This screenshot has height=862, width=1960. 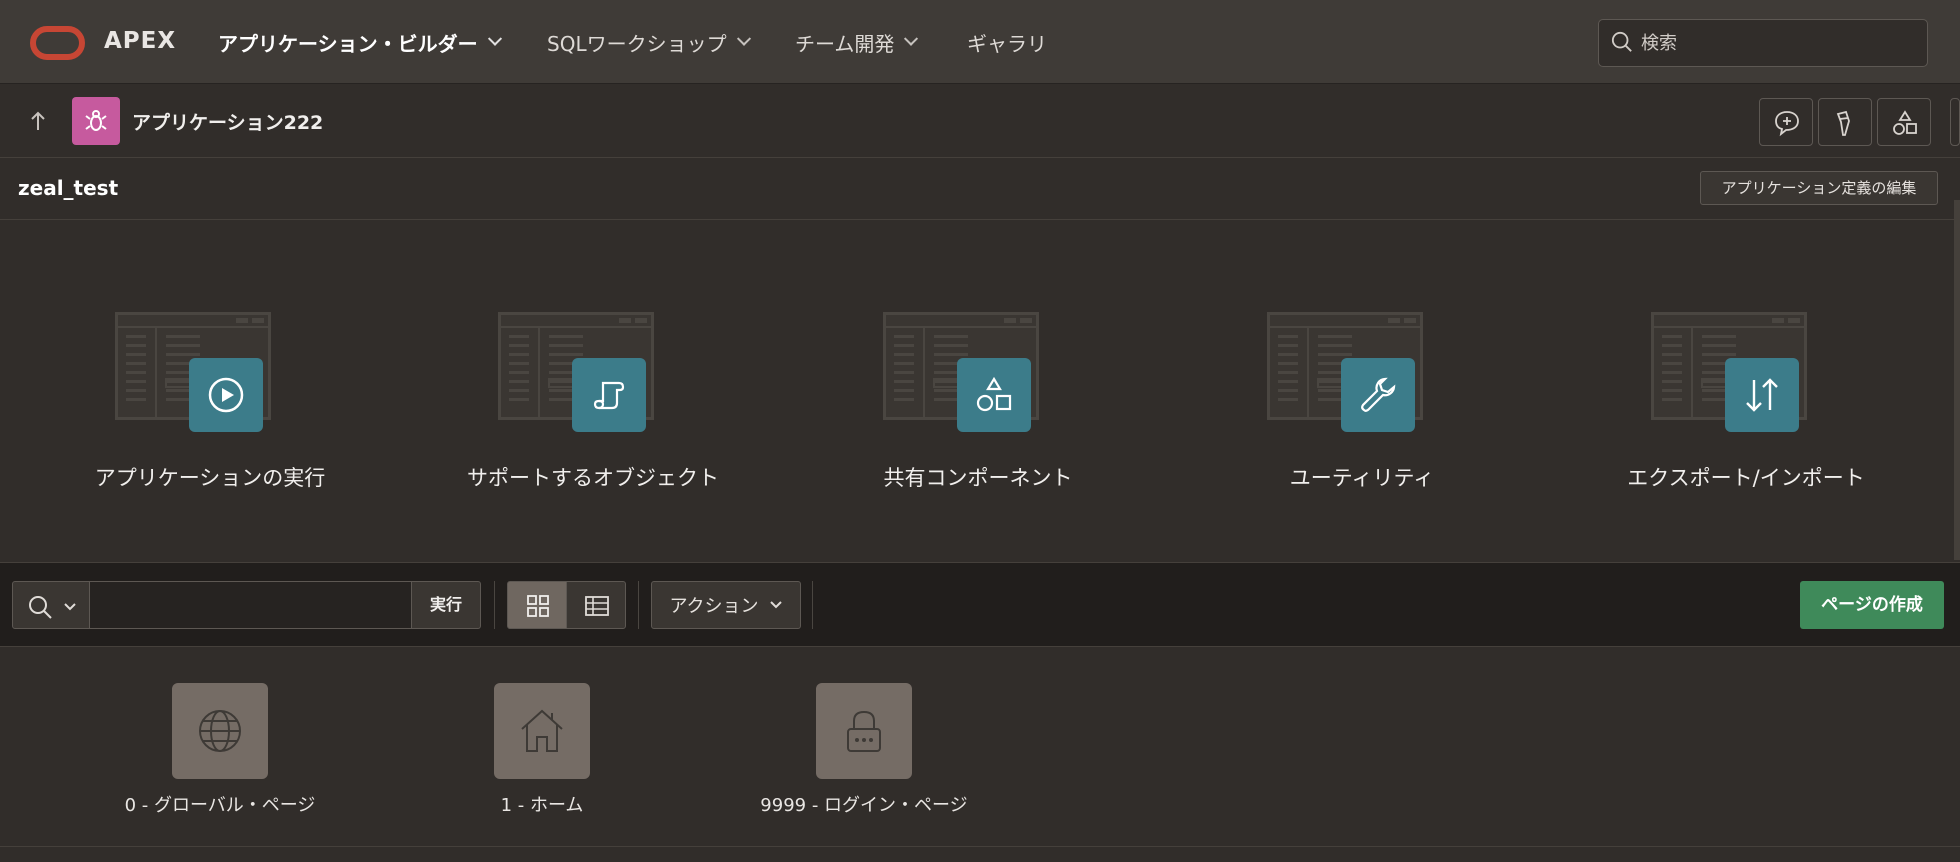 I want to click on global-search-input, so click(x=1776, y=43).